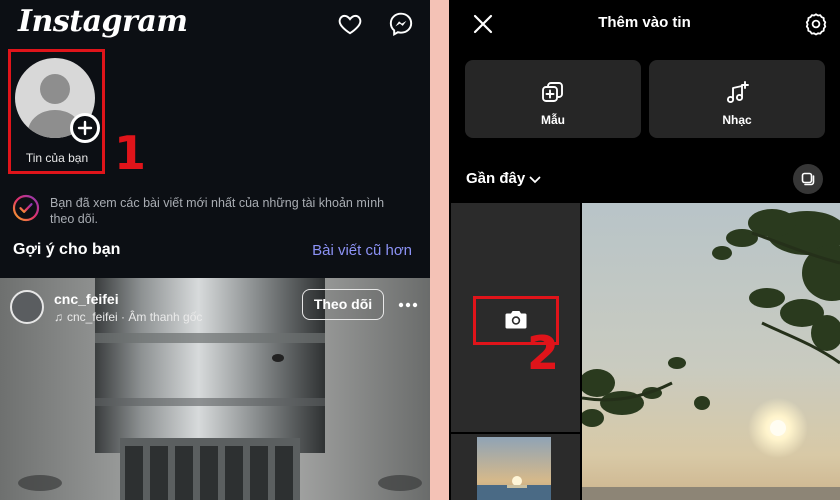 This screenshot has height=500, width=840. What do you see at coordinates (515, 467) in the screenshot?
I see `gallery-photo` at bounding box center [515, 467].